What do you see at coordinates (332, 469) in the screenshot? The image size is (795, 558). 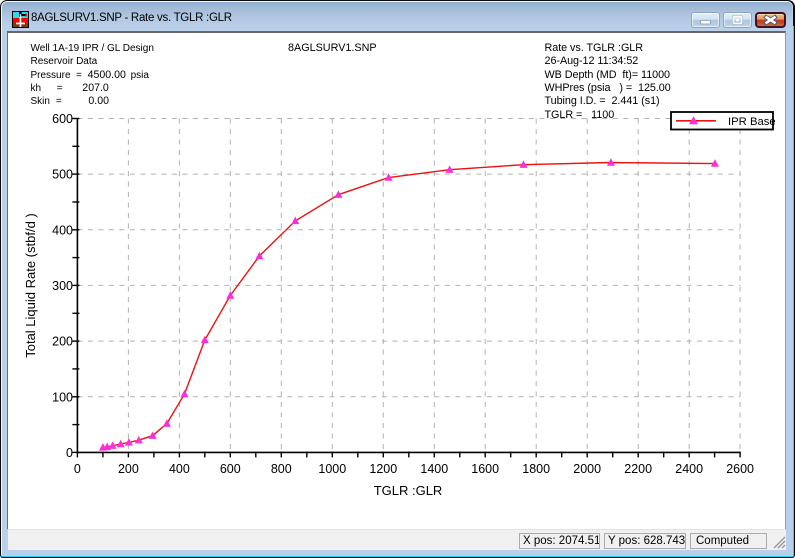 I see `svg-text: 1000` at bounding box center [332, 469].